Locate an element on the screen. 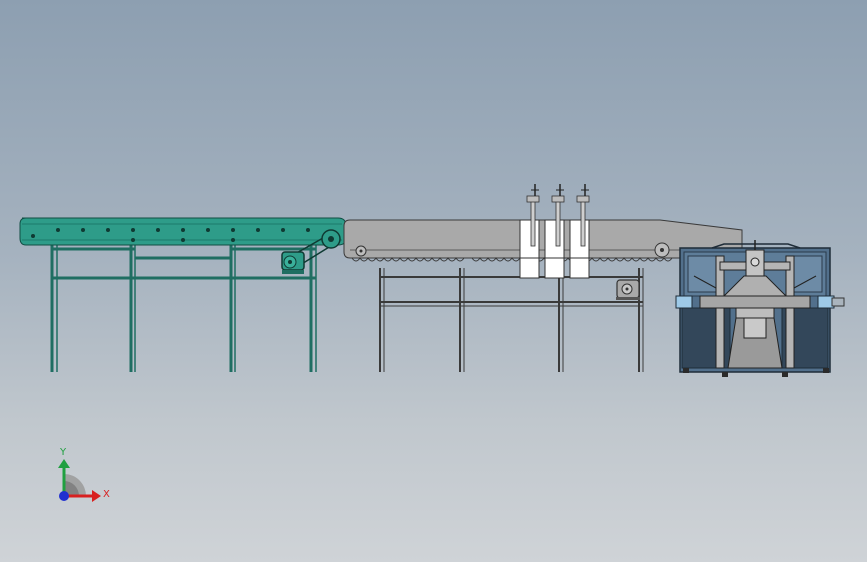 Image resolution: width=867 pixels, height=562 pixels. triad-z-axis is located at coordinates (64, 496).